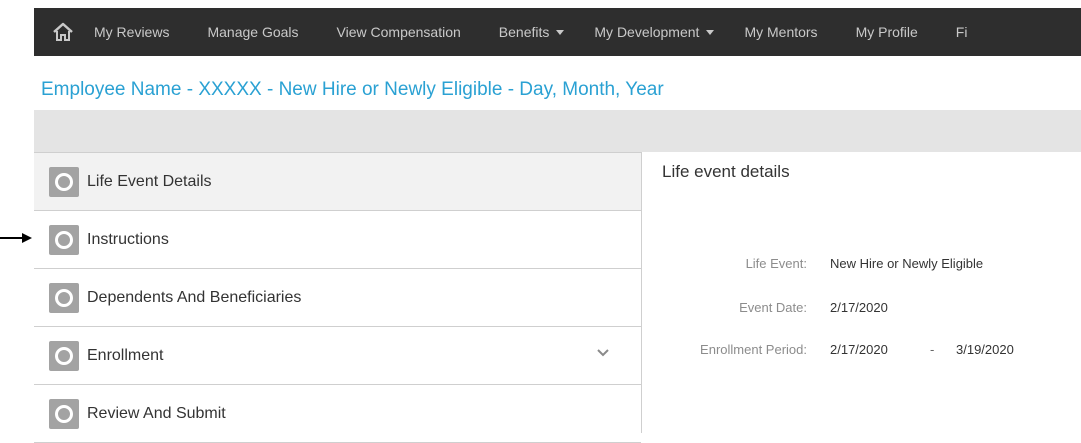  I want to click on step-label: Review And Submit, so click(156, 413).